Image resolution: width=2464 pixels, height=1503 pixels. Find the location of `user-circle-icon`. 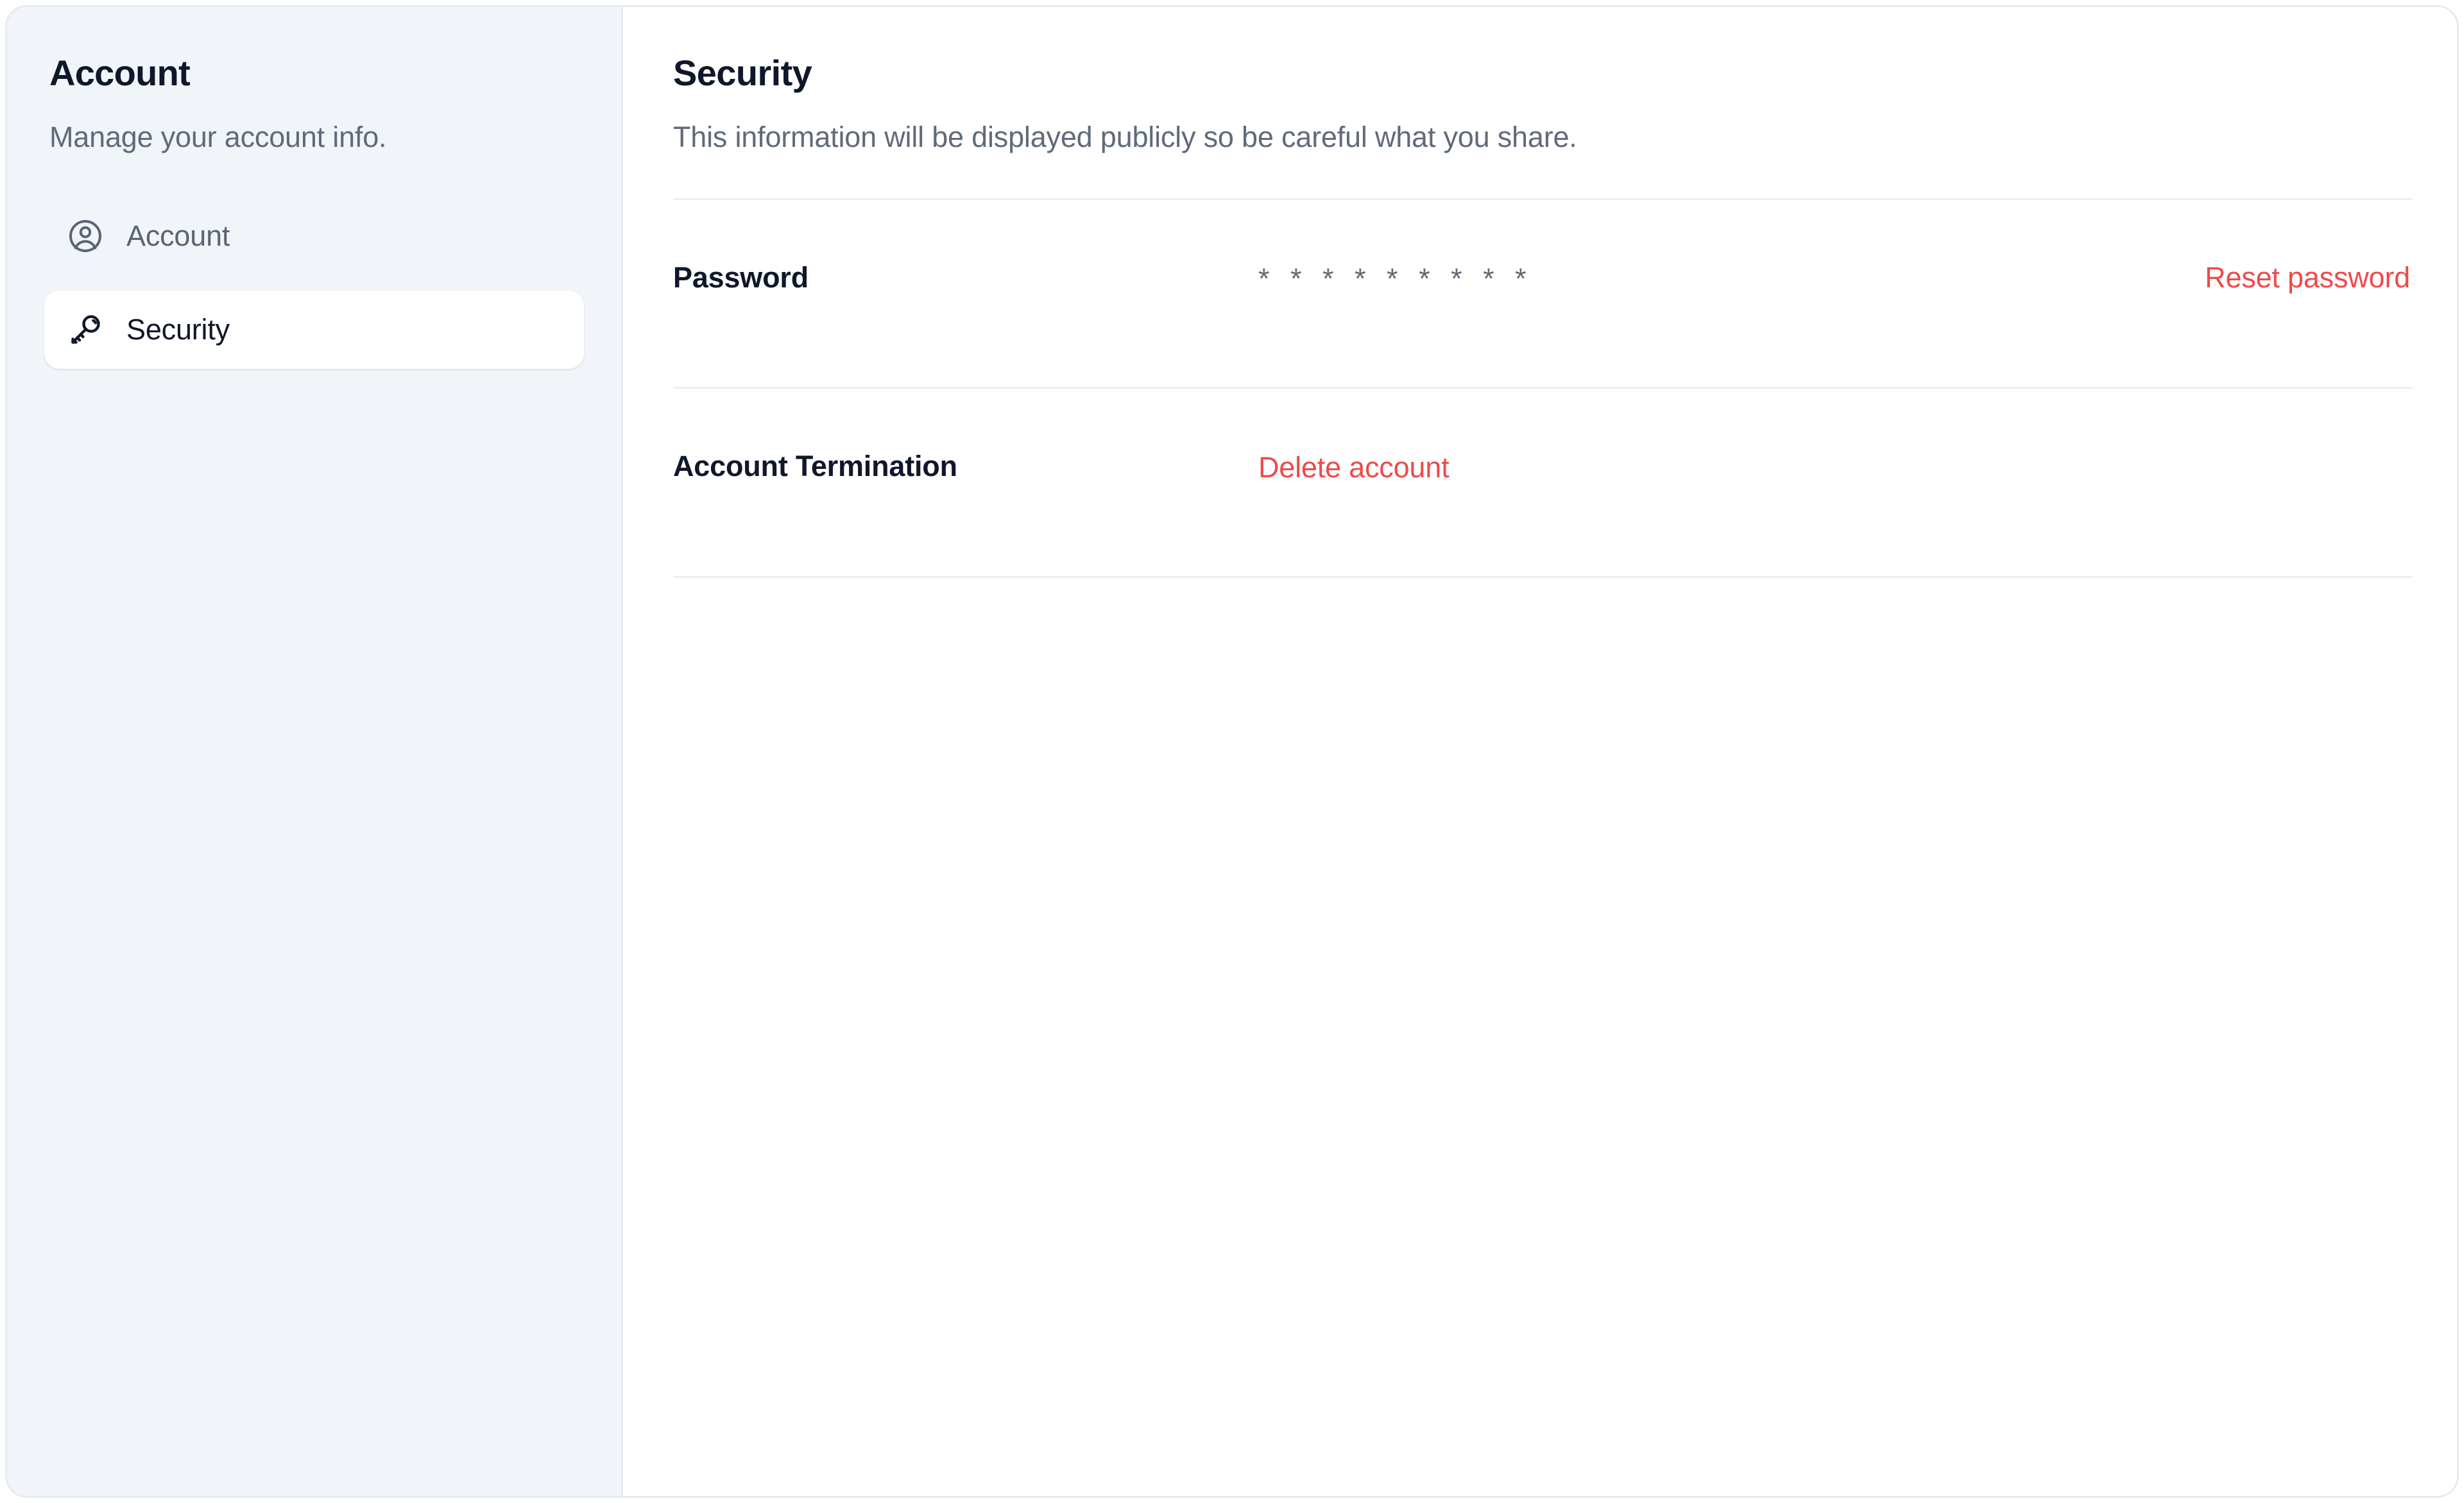

user-circle-icon is located at coordinates (86, 236).